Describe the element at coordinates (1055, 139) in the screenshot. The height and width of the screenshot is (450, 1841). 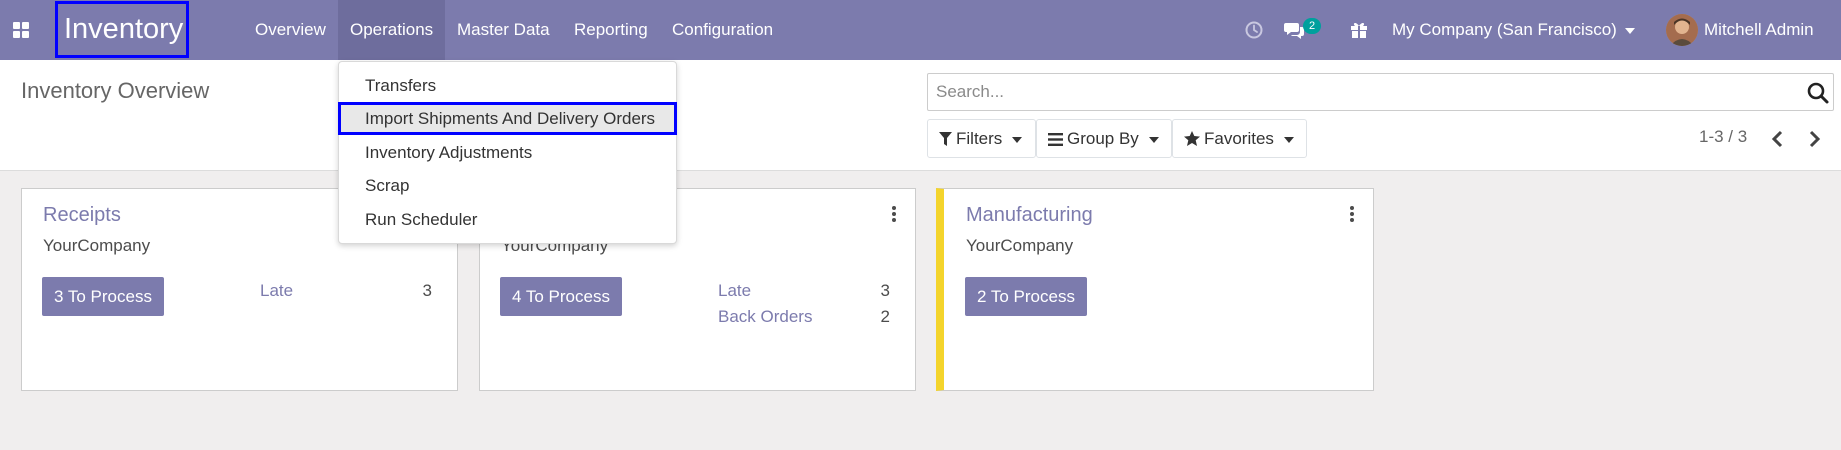
I see `bars-icon` at that location.